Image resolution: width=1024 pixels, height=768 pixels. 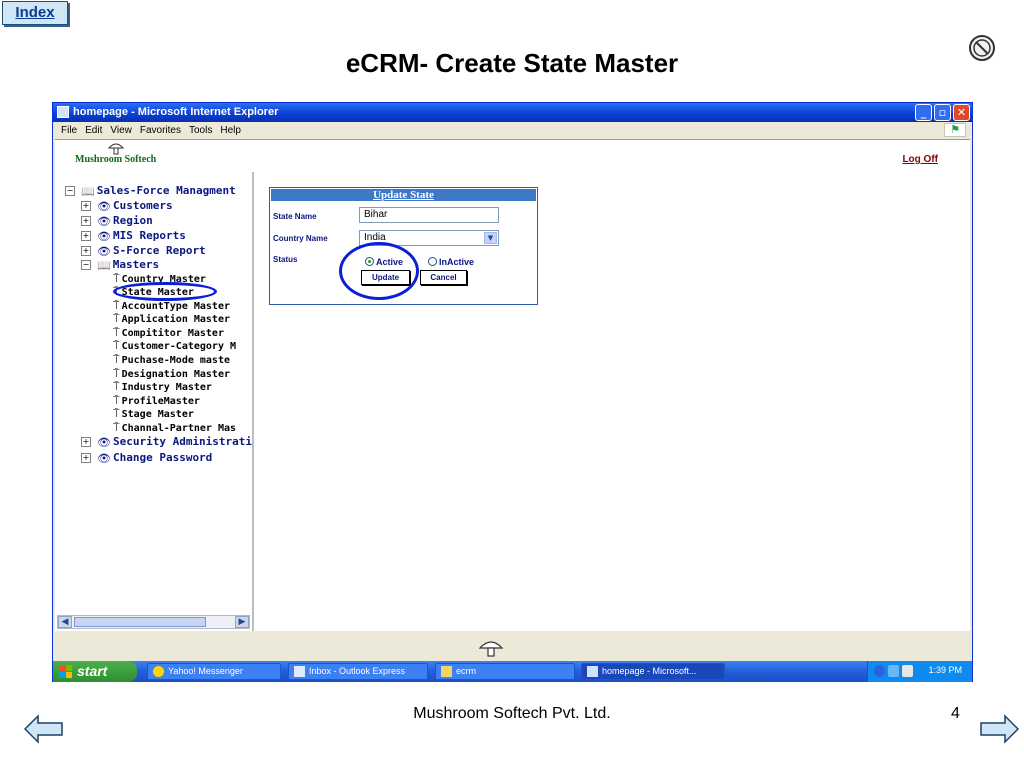 What do you see at coordinates (160, 130) in the screenshot?
I see `menu-favorites: Favorites` at bounding box center [160, 130].